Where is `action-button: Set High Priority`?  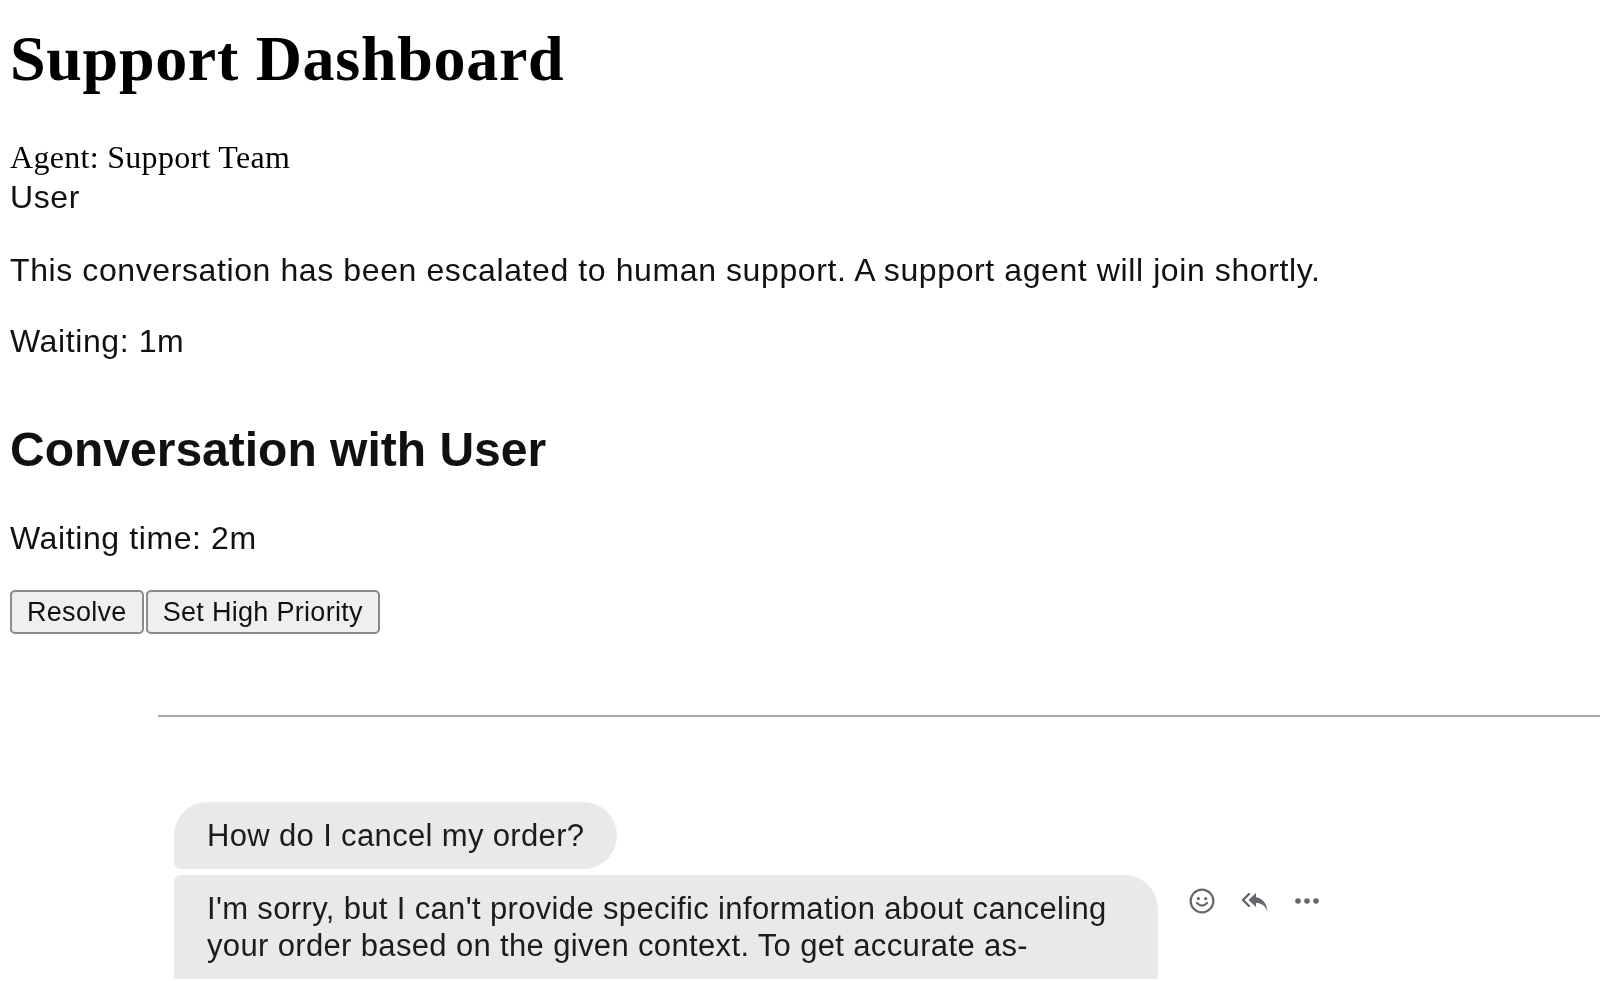 action-button: Set High Priority is located at coordinates (262, 612).